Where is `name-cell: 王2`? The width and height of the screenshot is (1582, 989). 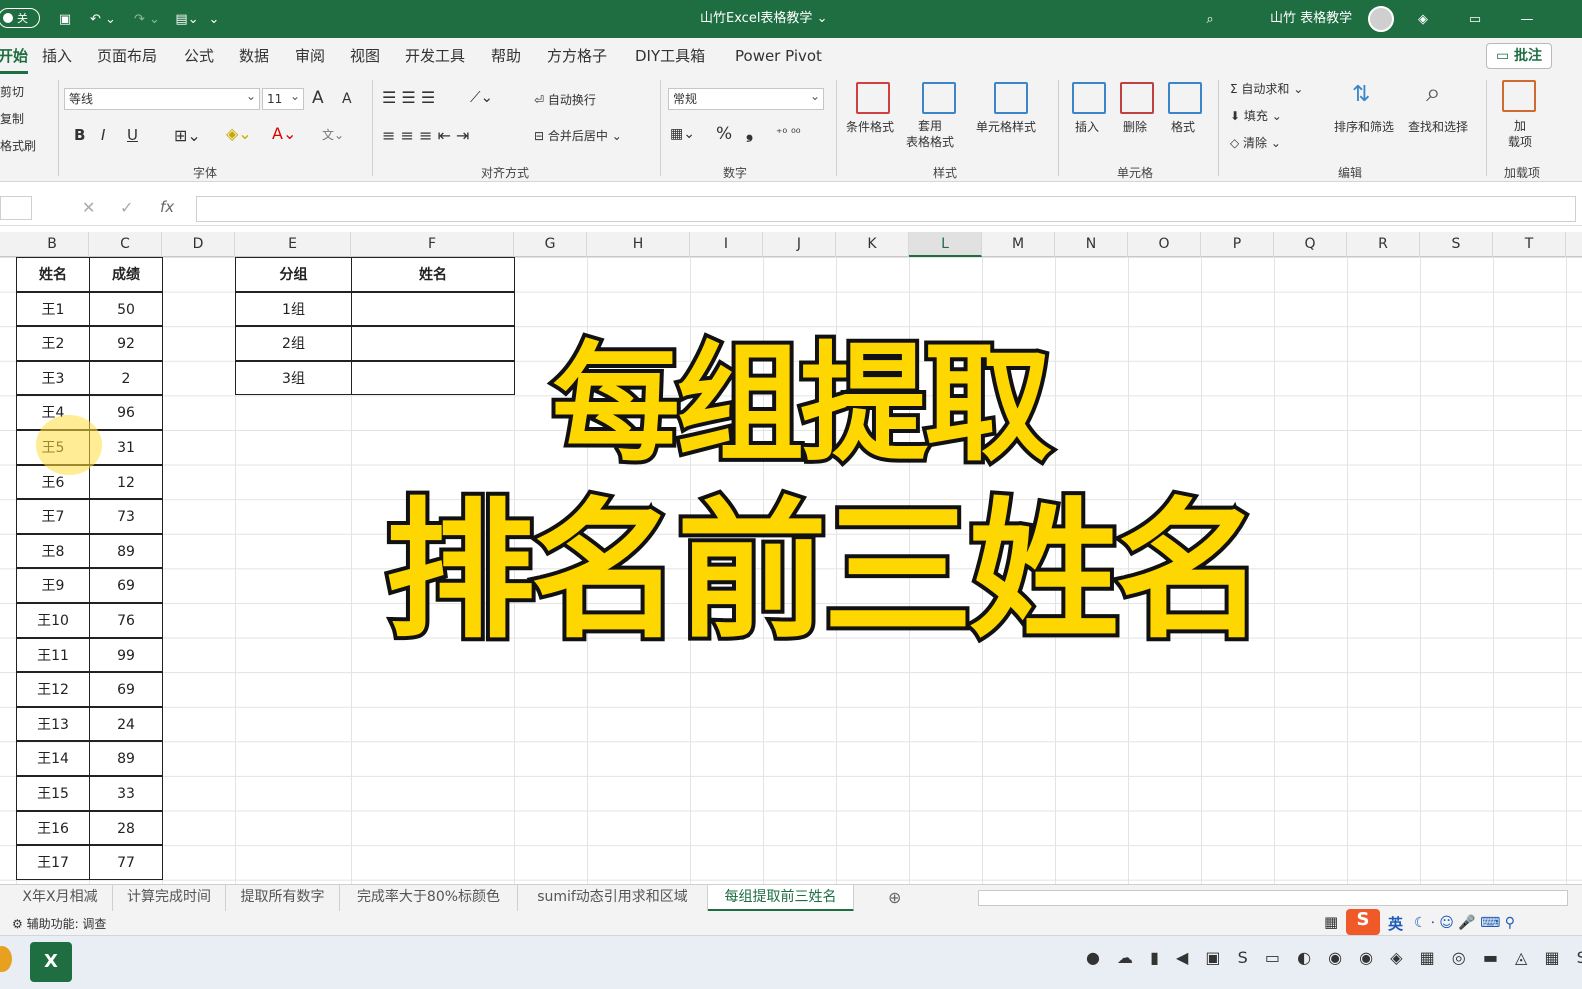 name-cell: 王2 is located at coordinates (53, 343).